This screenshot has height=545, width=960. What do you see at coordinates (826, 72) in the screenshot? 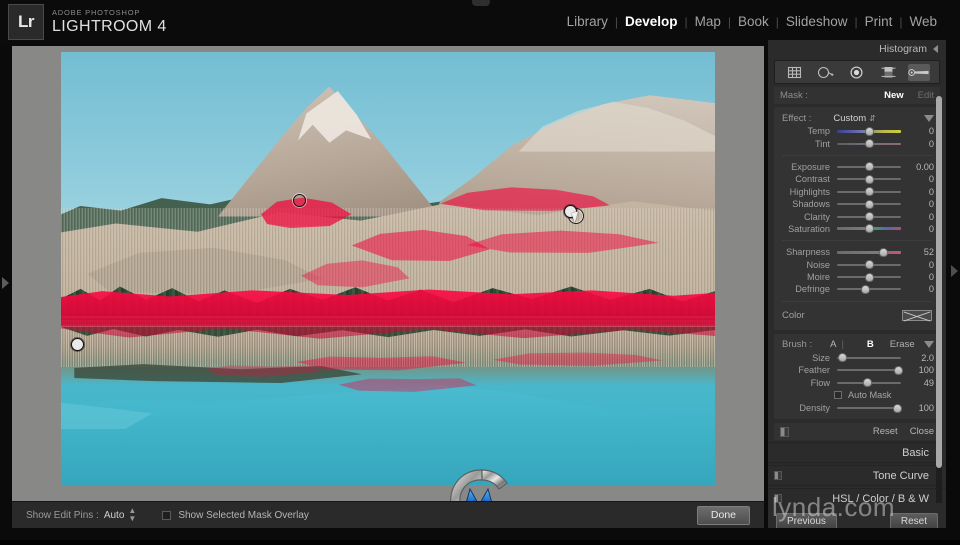
I see `spot-removal-tool-icon` at bounding box center [826, 72].